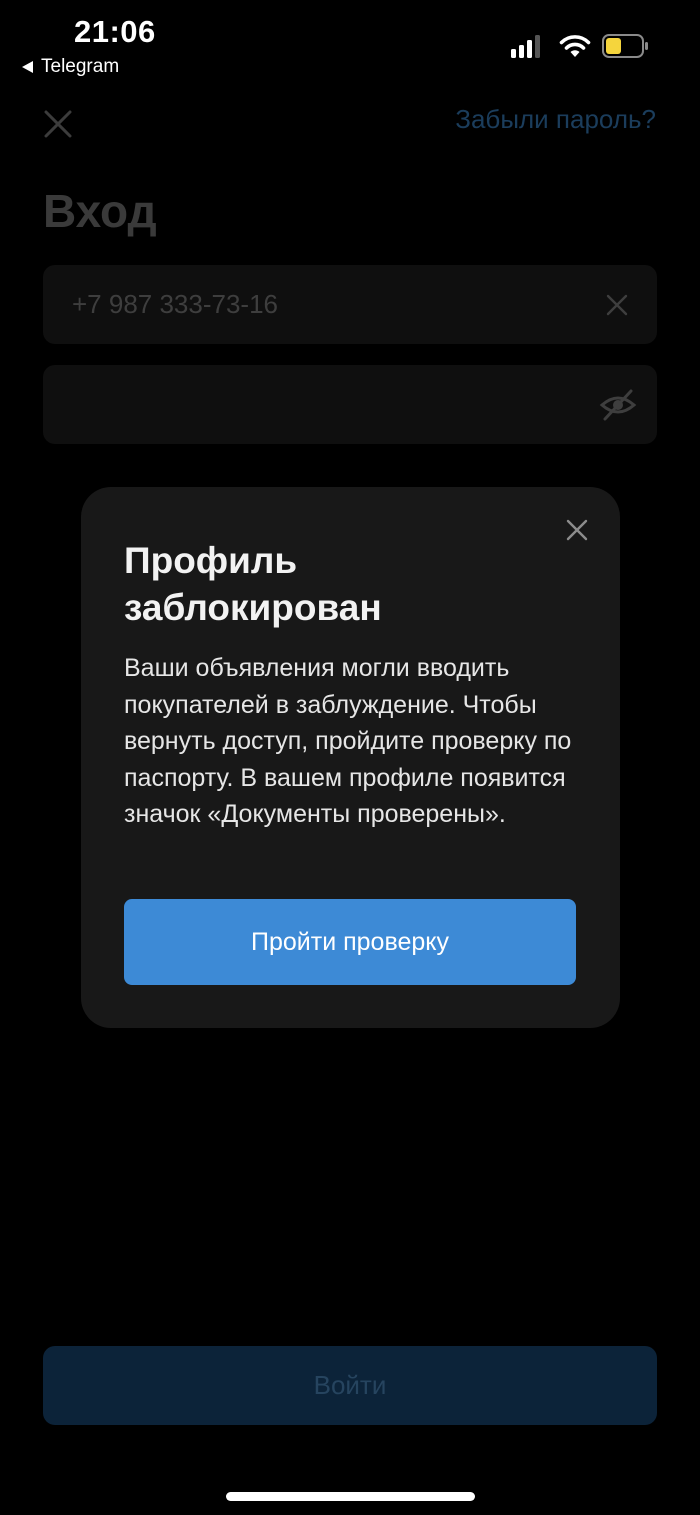 The image size is (700, 1515). Describe the element at coordinates (100, 211) in the screenshot. I see `page-title: Вход` at that location.